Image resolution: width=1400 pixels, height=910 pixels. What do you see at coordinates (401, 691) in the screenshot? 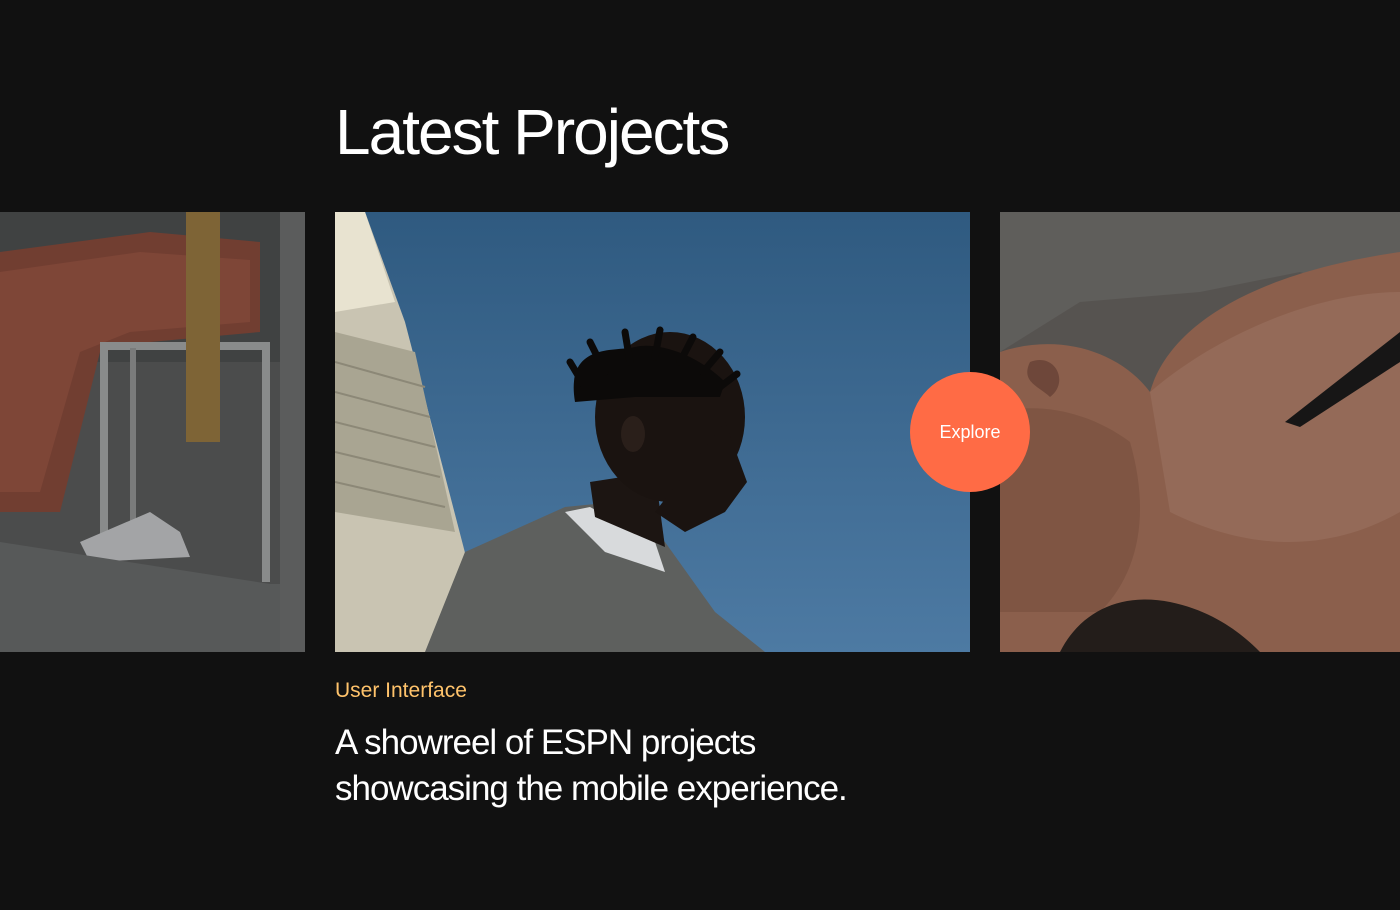
I see `project-category: User Interface` at bounding box center [401, 691].